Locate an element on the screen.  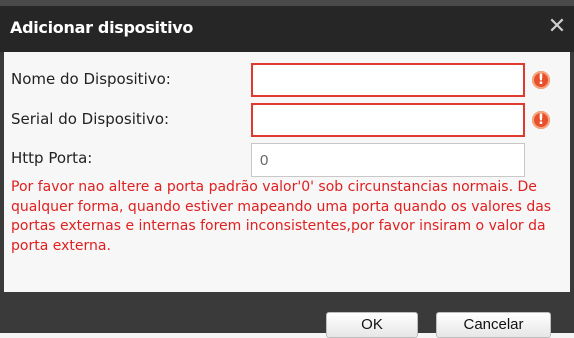
cancel-button: Cancelar is located at coordinates (493, 325).